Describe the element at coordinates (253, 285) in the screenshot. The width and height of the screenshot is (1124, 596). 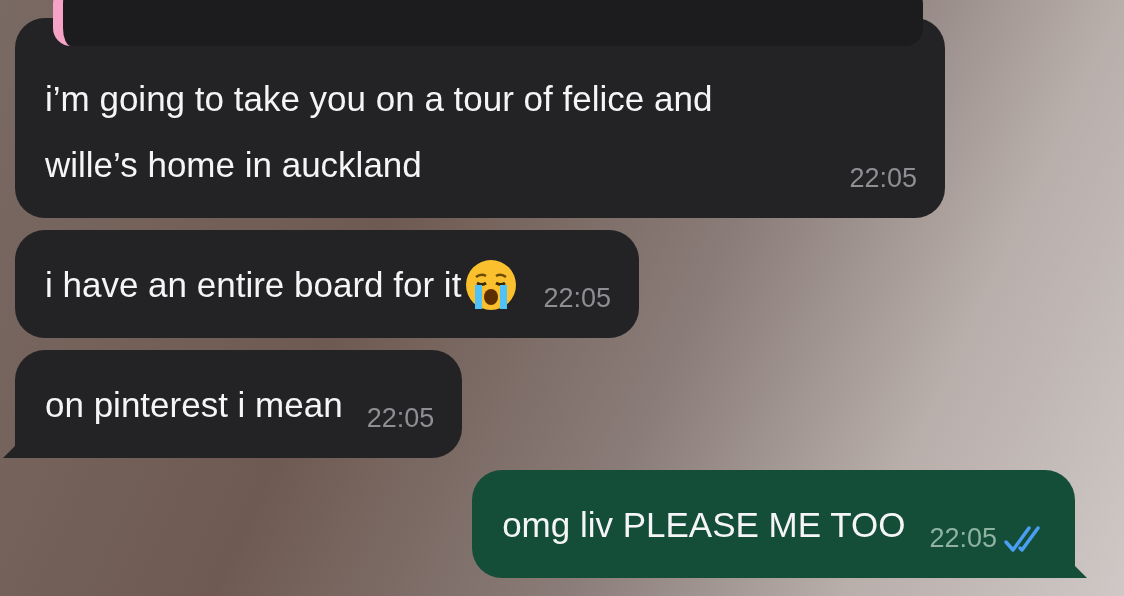
I see `message-text: i have an entire board for it` at that location.